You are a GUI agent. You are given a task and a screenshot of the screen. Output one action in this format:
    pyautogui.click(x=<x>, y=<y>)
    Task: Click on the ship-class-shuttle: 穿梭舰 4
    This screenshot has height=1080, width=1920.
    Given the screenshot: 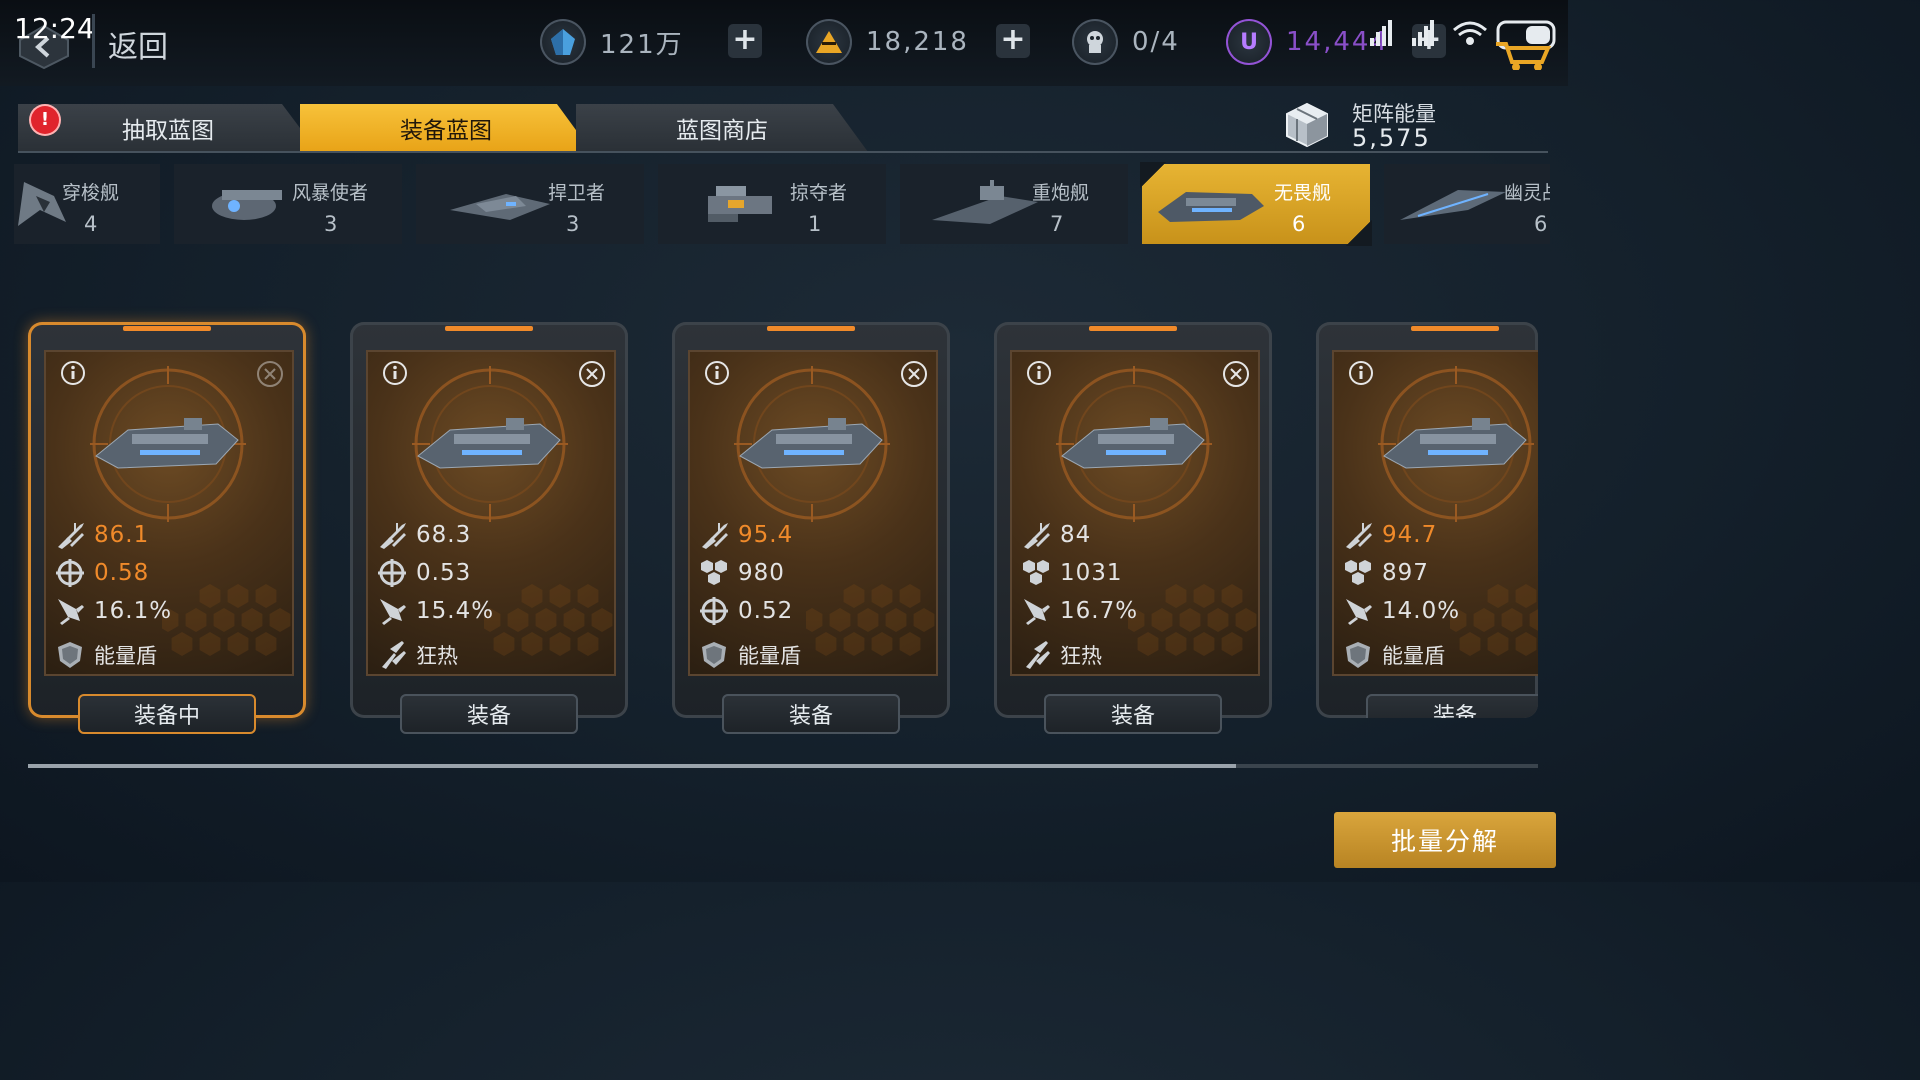 What is the action you would take?
    pyautogui.click(x=87, y=204)
    